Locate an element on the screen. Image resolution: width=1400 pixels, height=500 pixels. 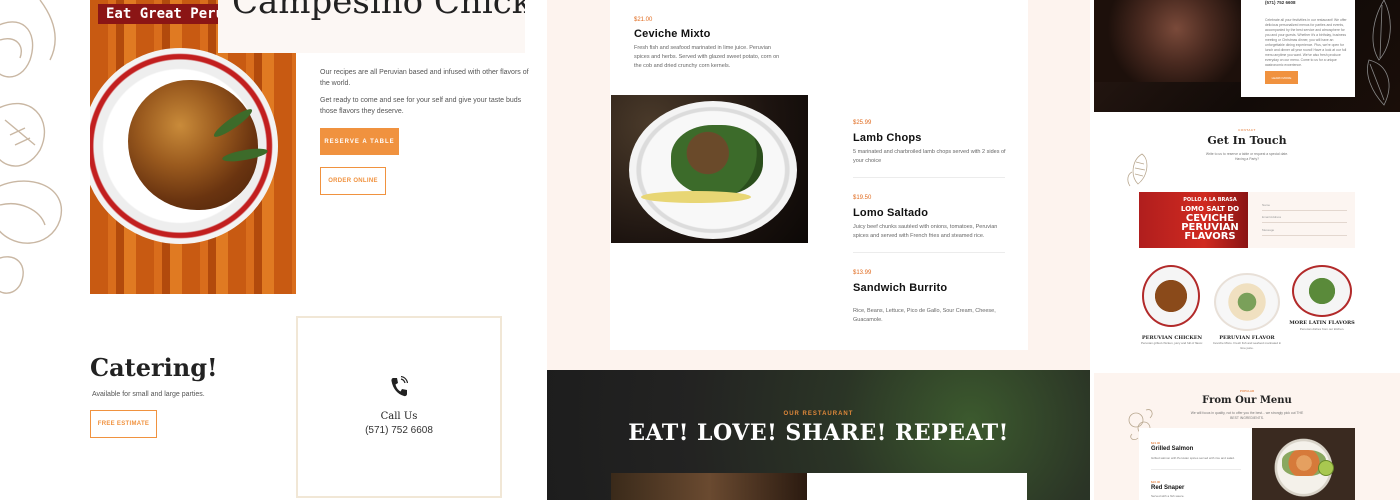
grilled-salmon-photo is located at coordinates (1303, 464).